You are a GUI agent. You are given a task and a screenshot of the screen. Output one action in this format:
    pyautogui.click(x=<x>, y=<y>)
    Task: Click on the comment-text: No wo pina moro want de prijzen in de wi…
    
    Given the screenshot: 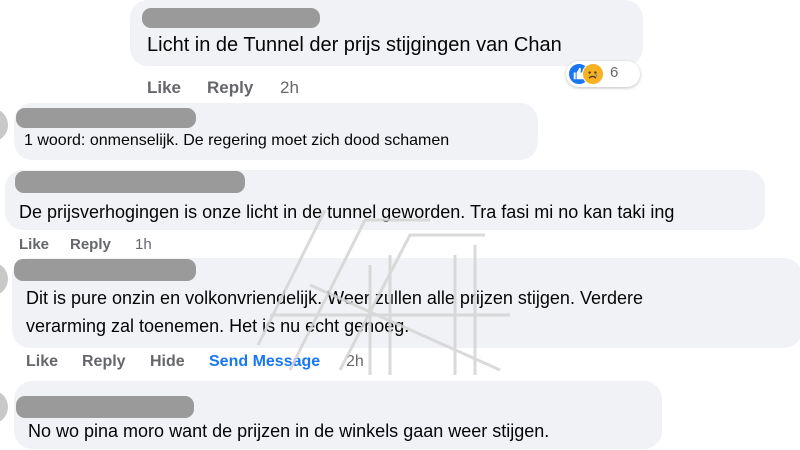 What is the action you would take?
    pyautogui.click(x=289, y=431)
    